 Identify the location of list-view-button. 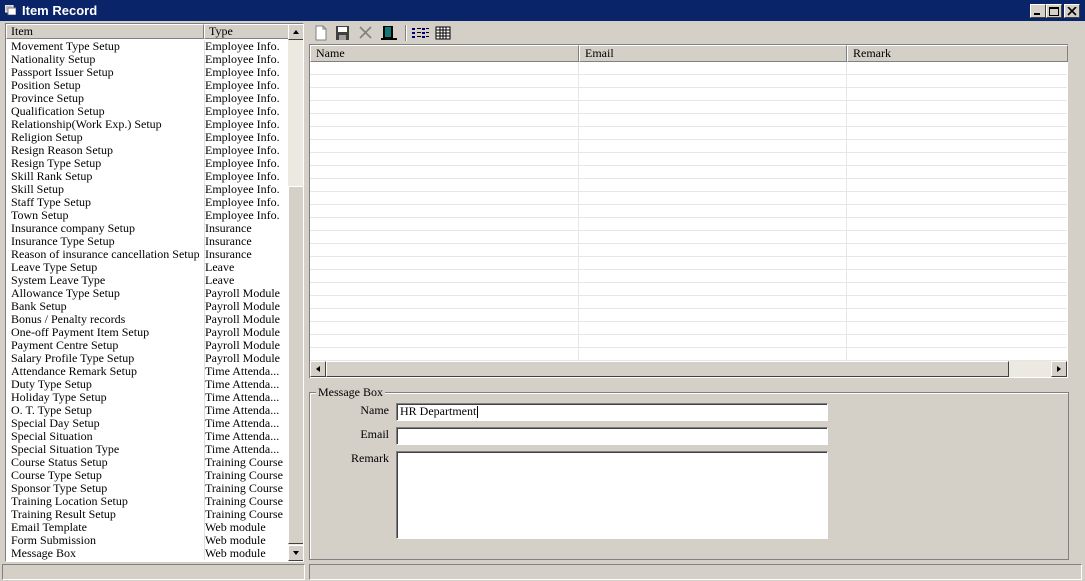
(420, 33).